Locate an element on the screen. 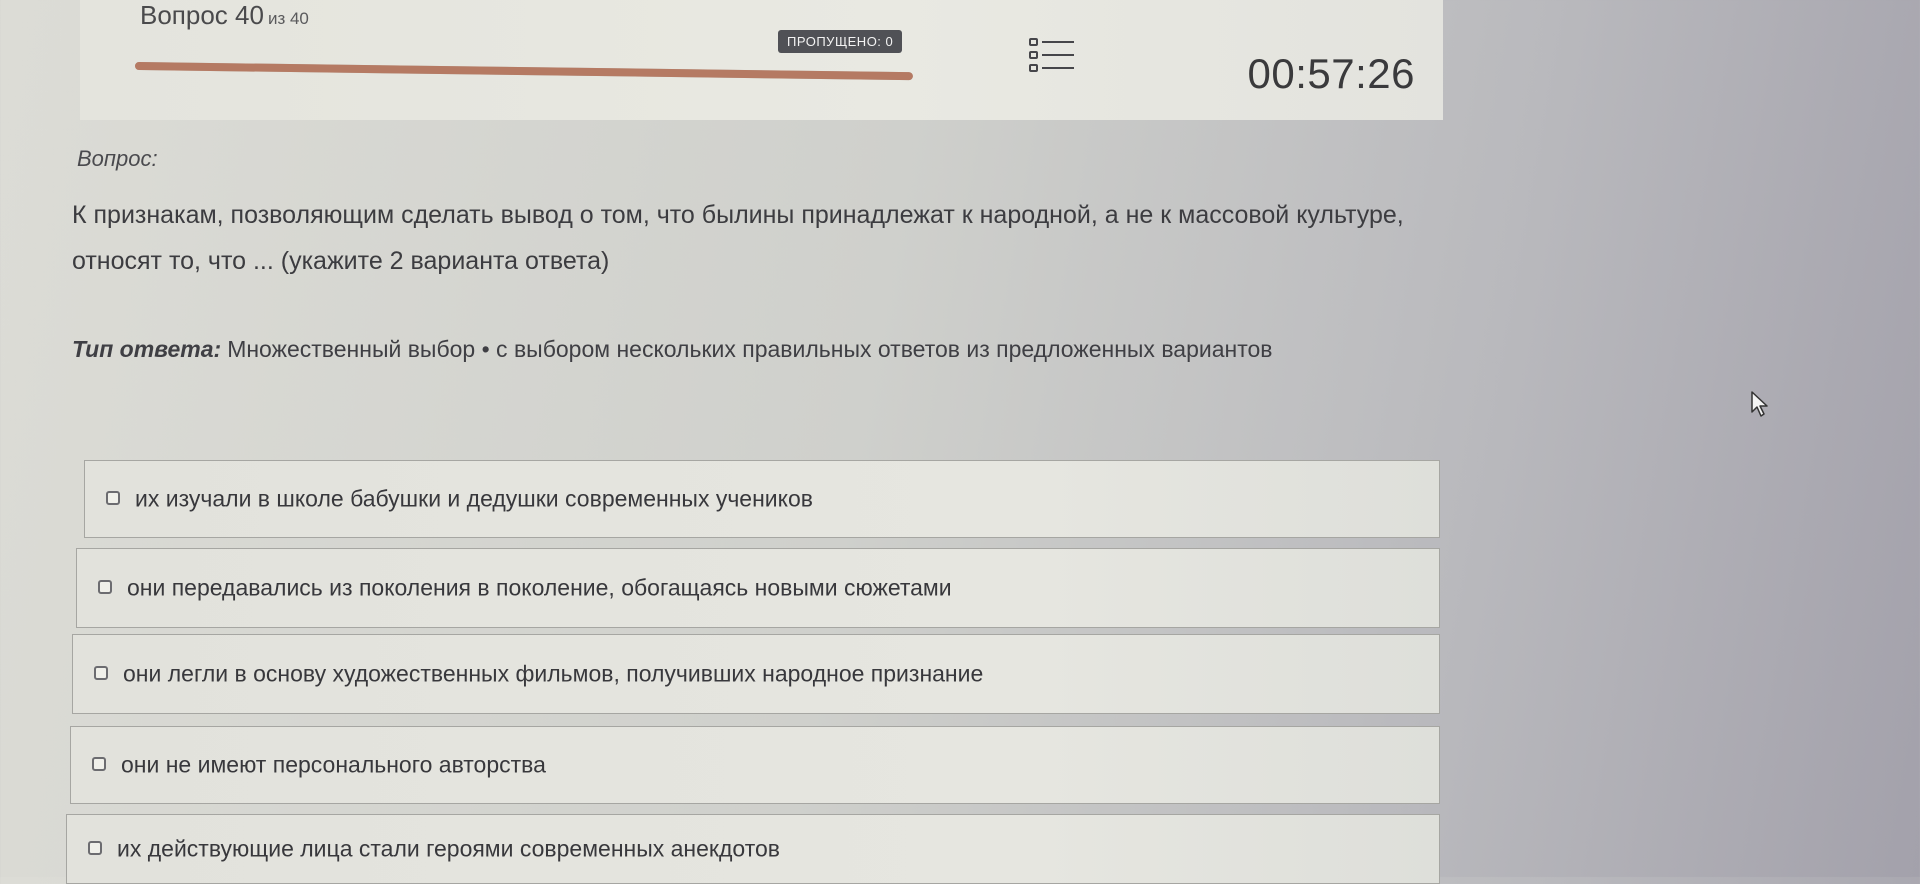 The image size is (1920, 884). question-counter: Вопрос 40 из 40 is located at coordinates (224, 15).